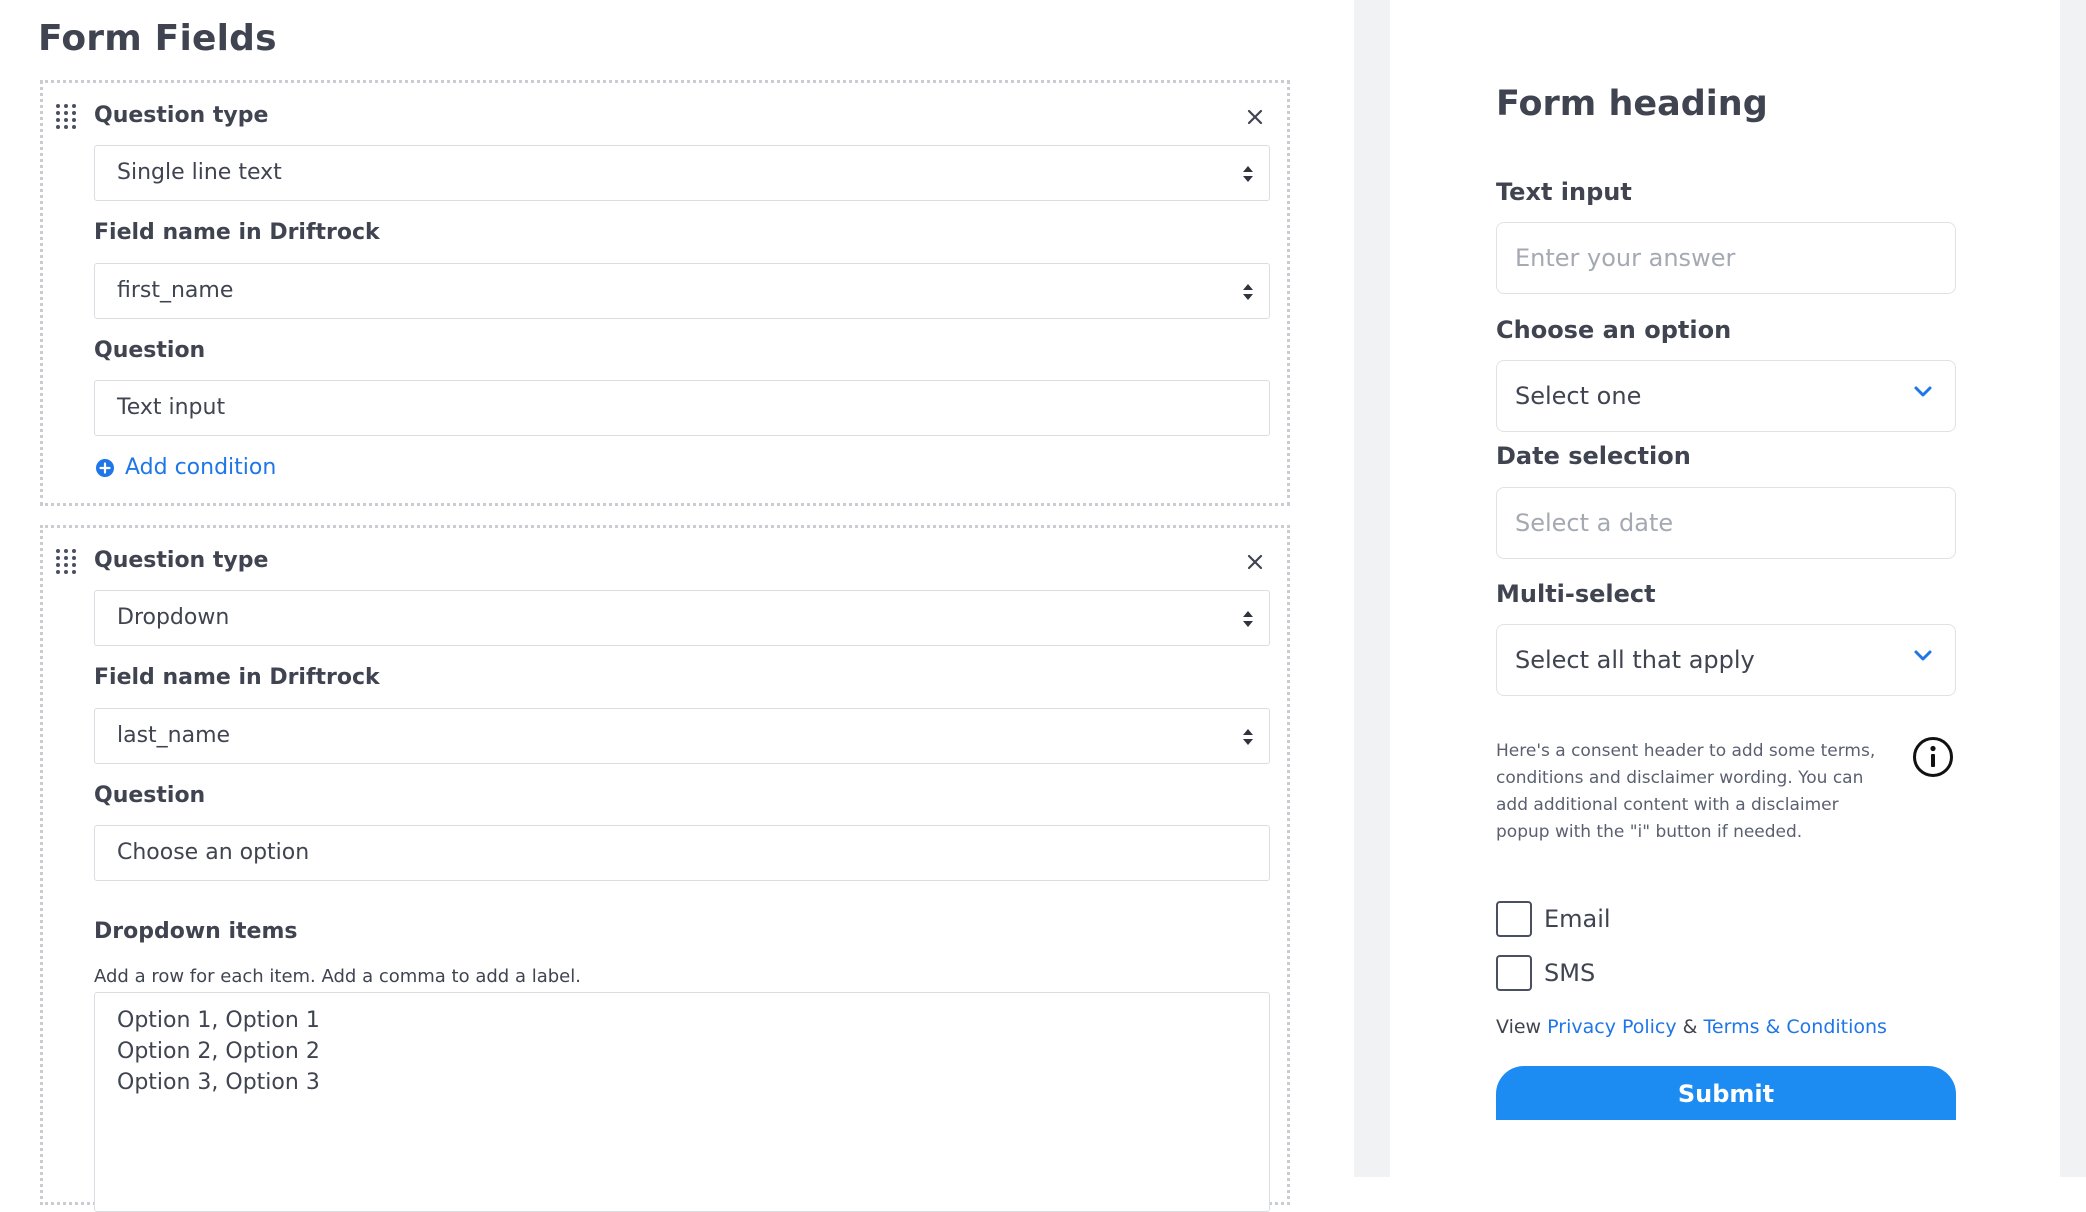  What do you see at coordinates (682, 736) in the screenshot?
I see `field-name-select: last_name` at bounding box center [682, 736].